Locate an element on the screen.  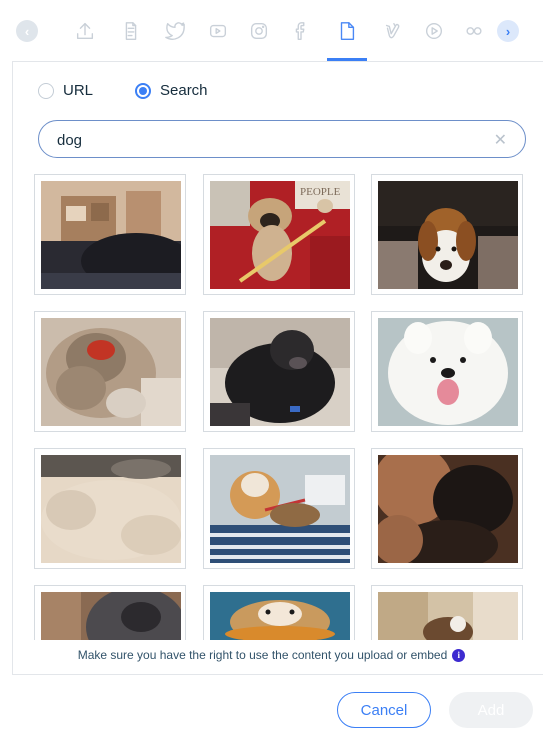
clear-search-icon: ✕ is located at coordinates (500, 140).